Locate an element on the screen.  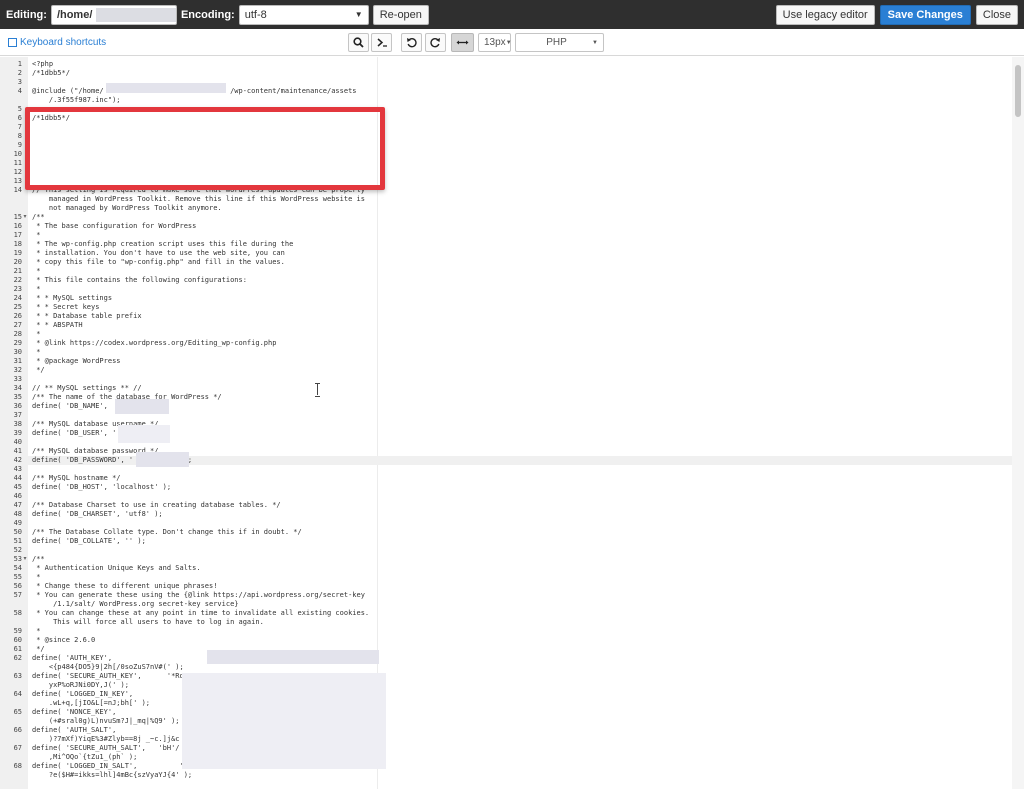
wrap-icon is located at coordinates (462, 42).